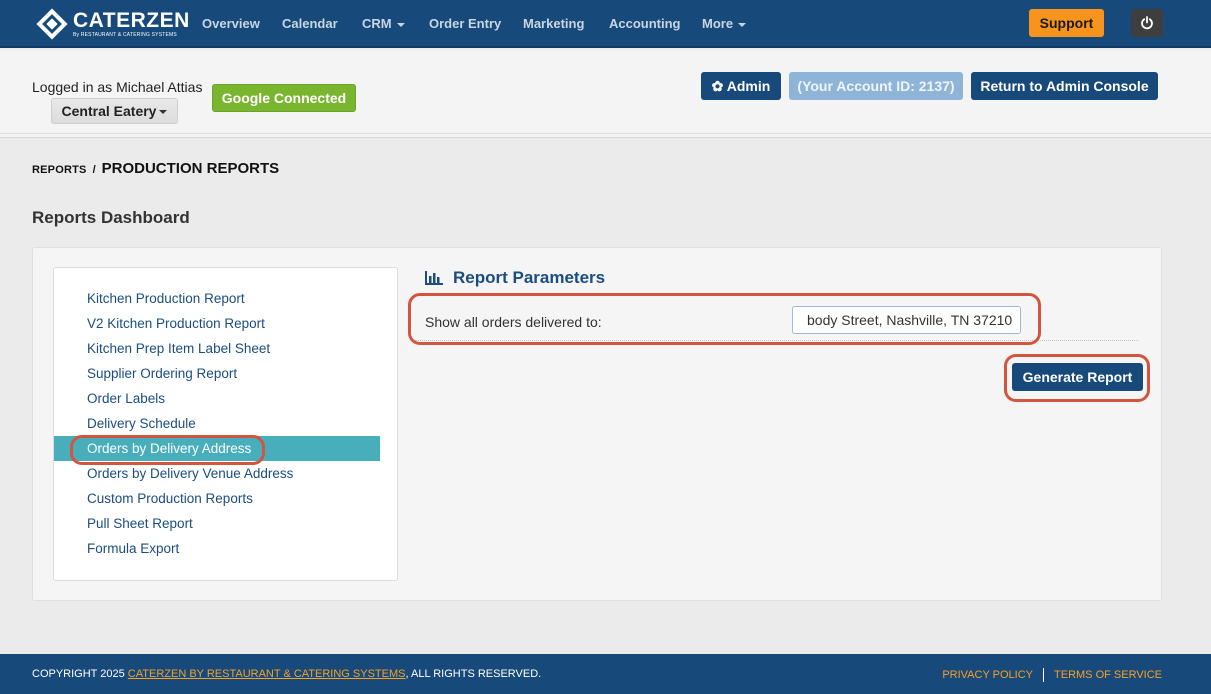  What do you see at coordinates (217, 348) in the screenshot?
I see `menu-item-kitchen-prep-item-label-sheet: Kitchen Prep Item Label Sheet` at bounding box center [217, 348].